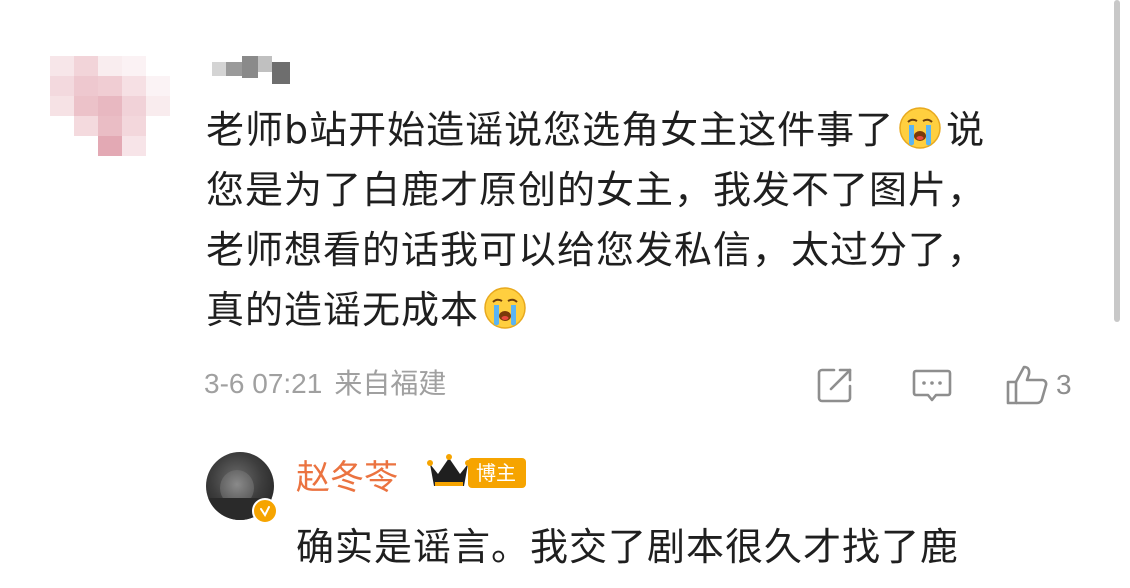 The width and height of the screenshot is (1130, 588). I want to click on scrollbar, so click(1117, 161).